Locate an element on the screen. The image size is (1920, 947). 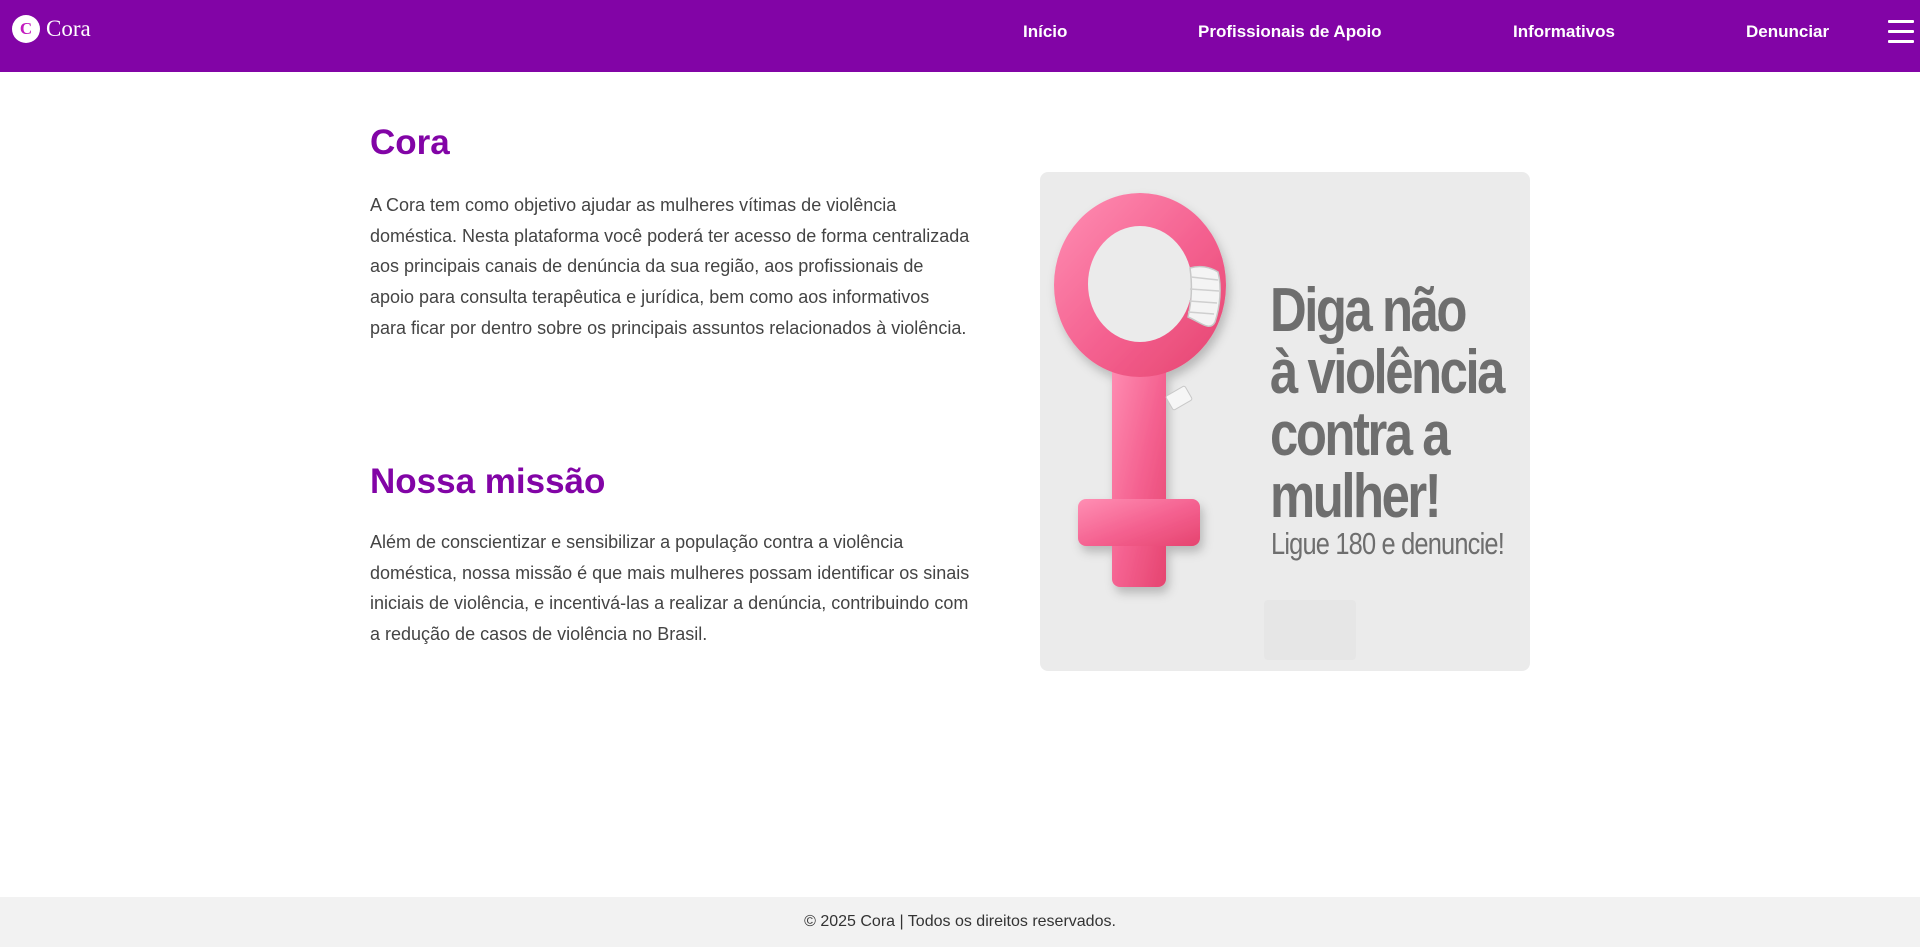
brand-logo-icon: C is located at coordinates (26, 29).